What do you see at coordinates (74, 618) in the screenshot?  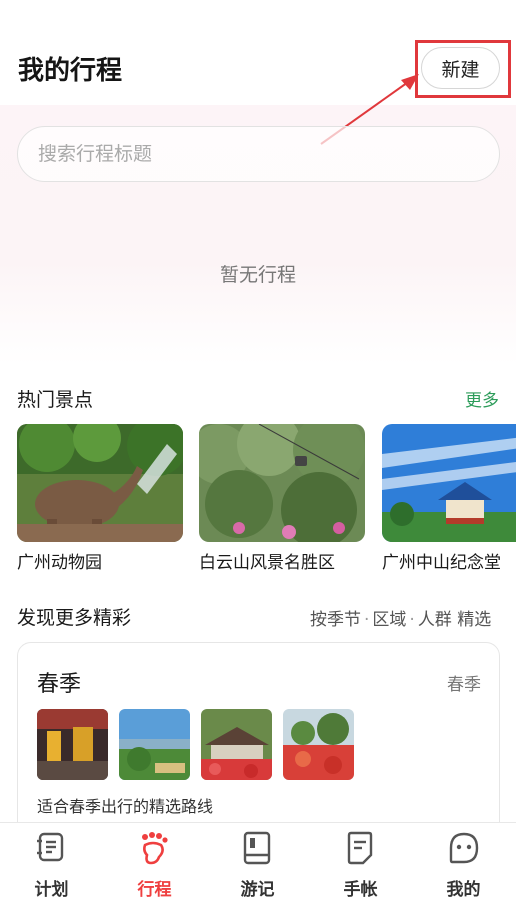 I see `discover-title: 发现更多精彩` at bounding box center [74, 618].